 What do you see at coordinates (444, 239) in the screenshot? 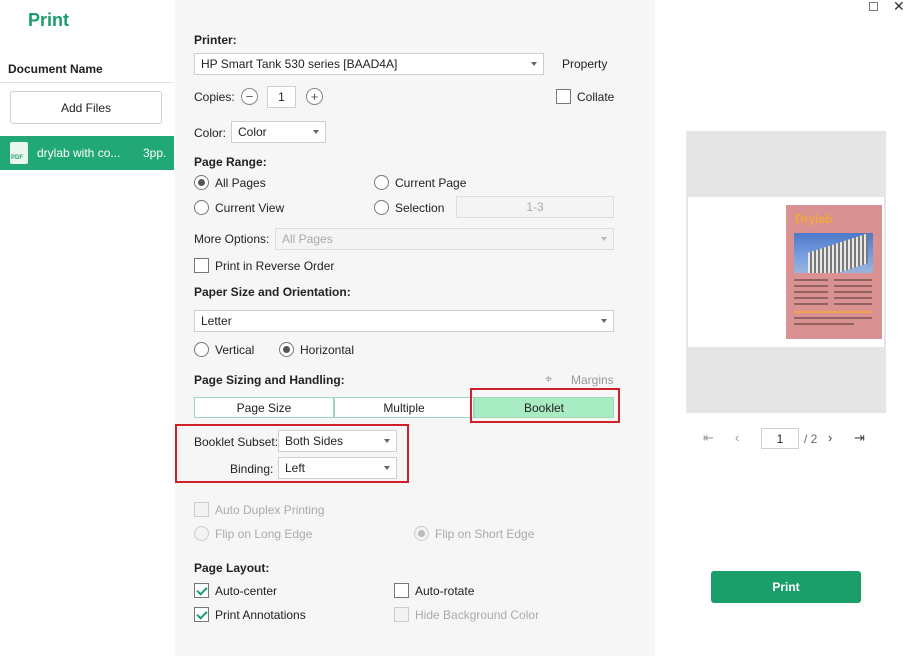
I see `more-options-select: All Pages` at bounding box center [444, 239].